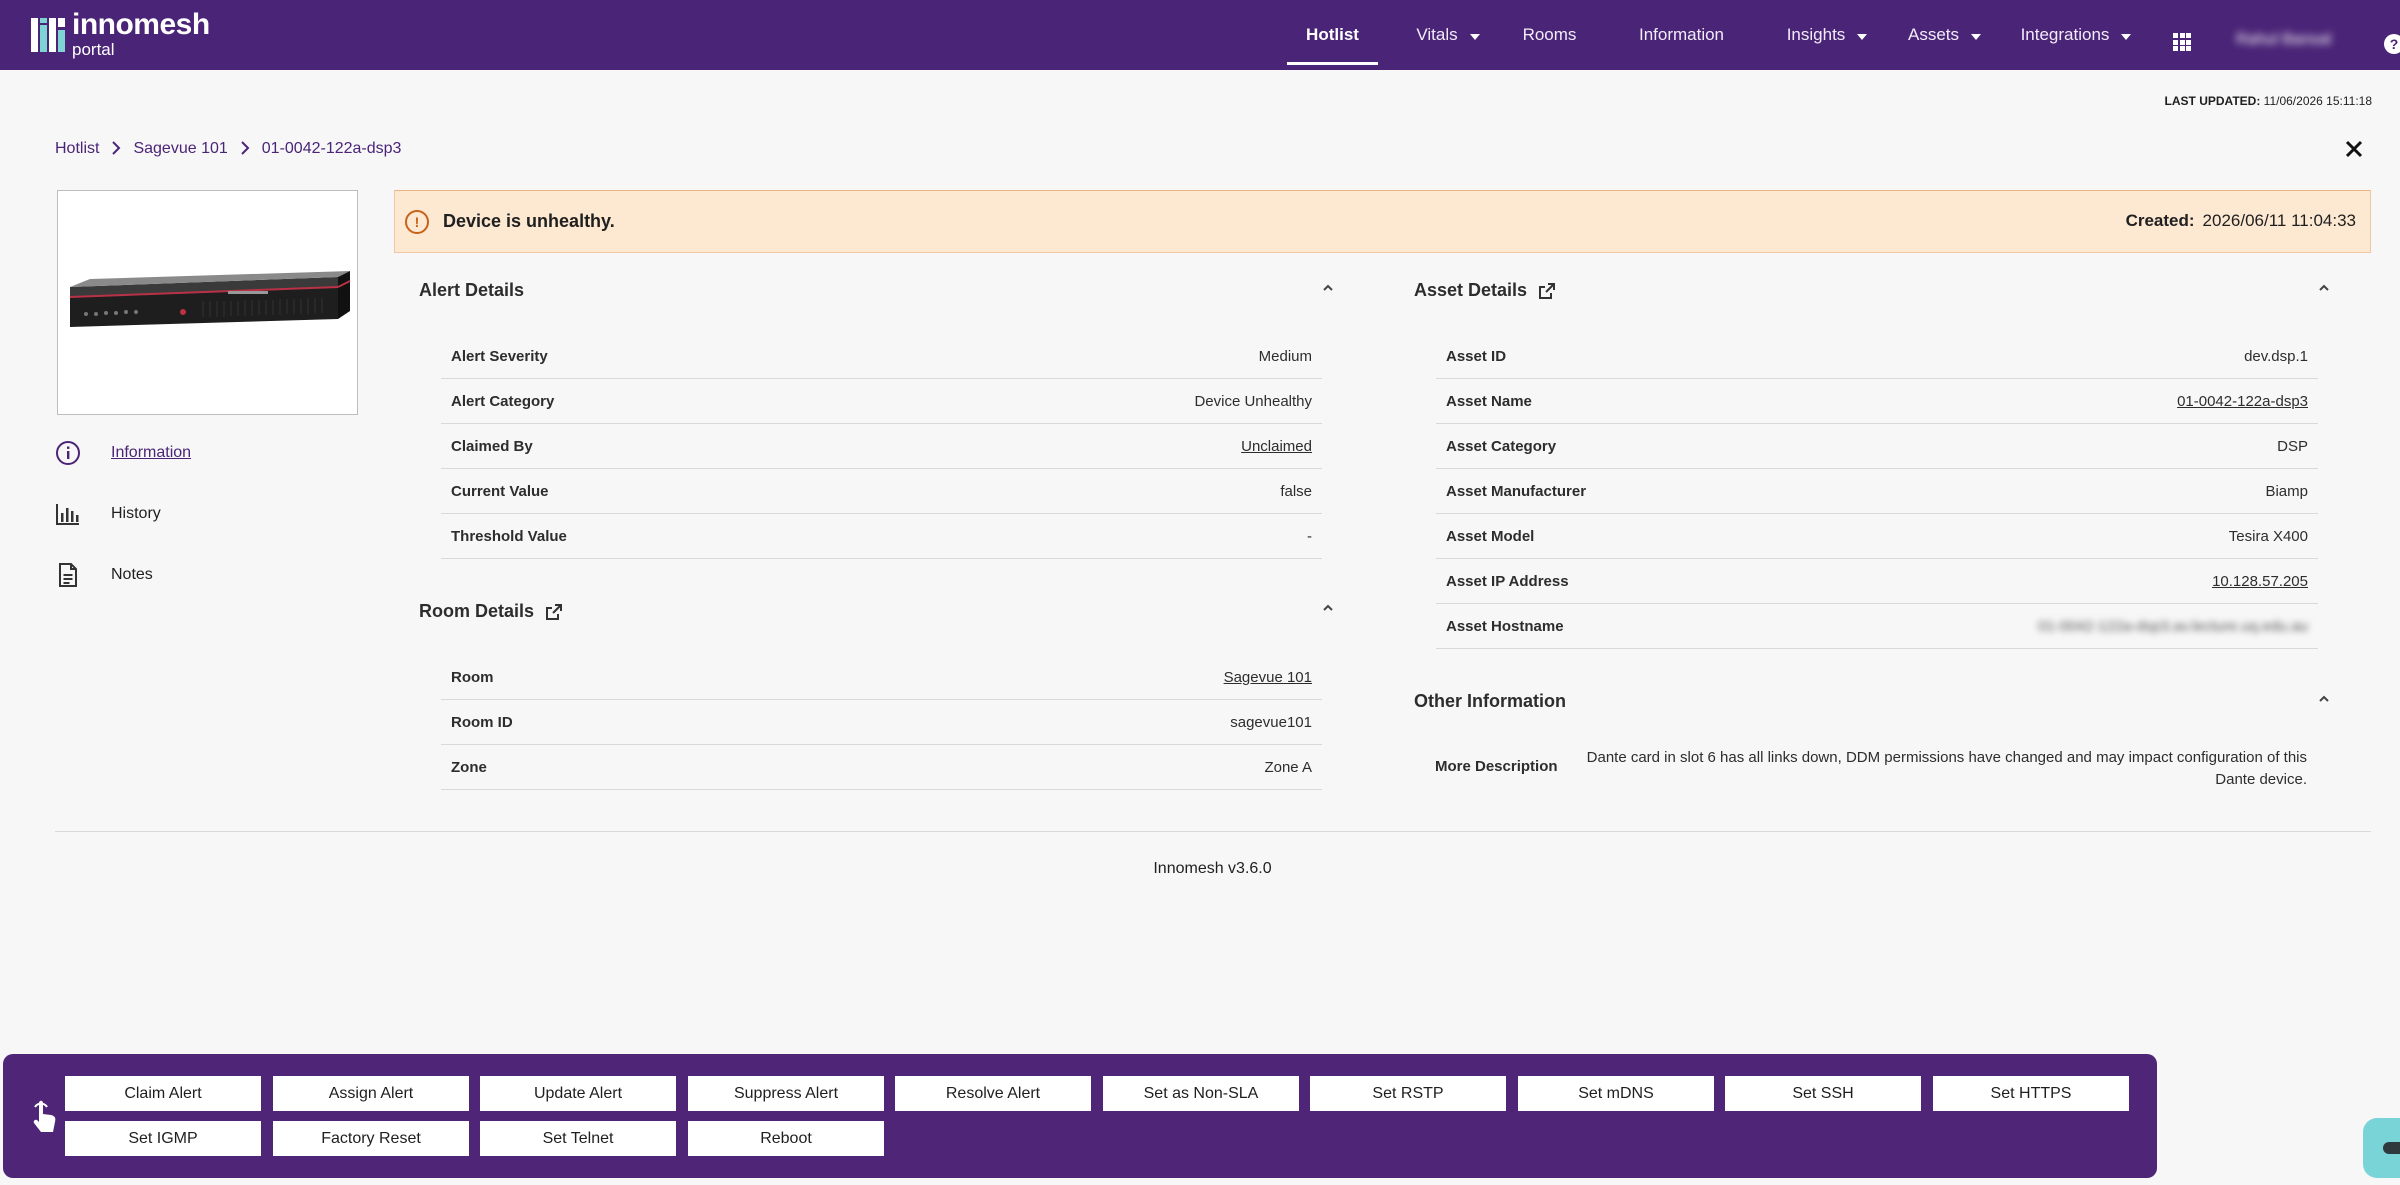 This screenshot has width=2400, height=1185. What do you see at coordinates (77, 149) in the screenshot?
I see `breadcrumb-hotlist: Hotlist` at bounding box center [77, 149].